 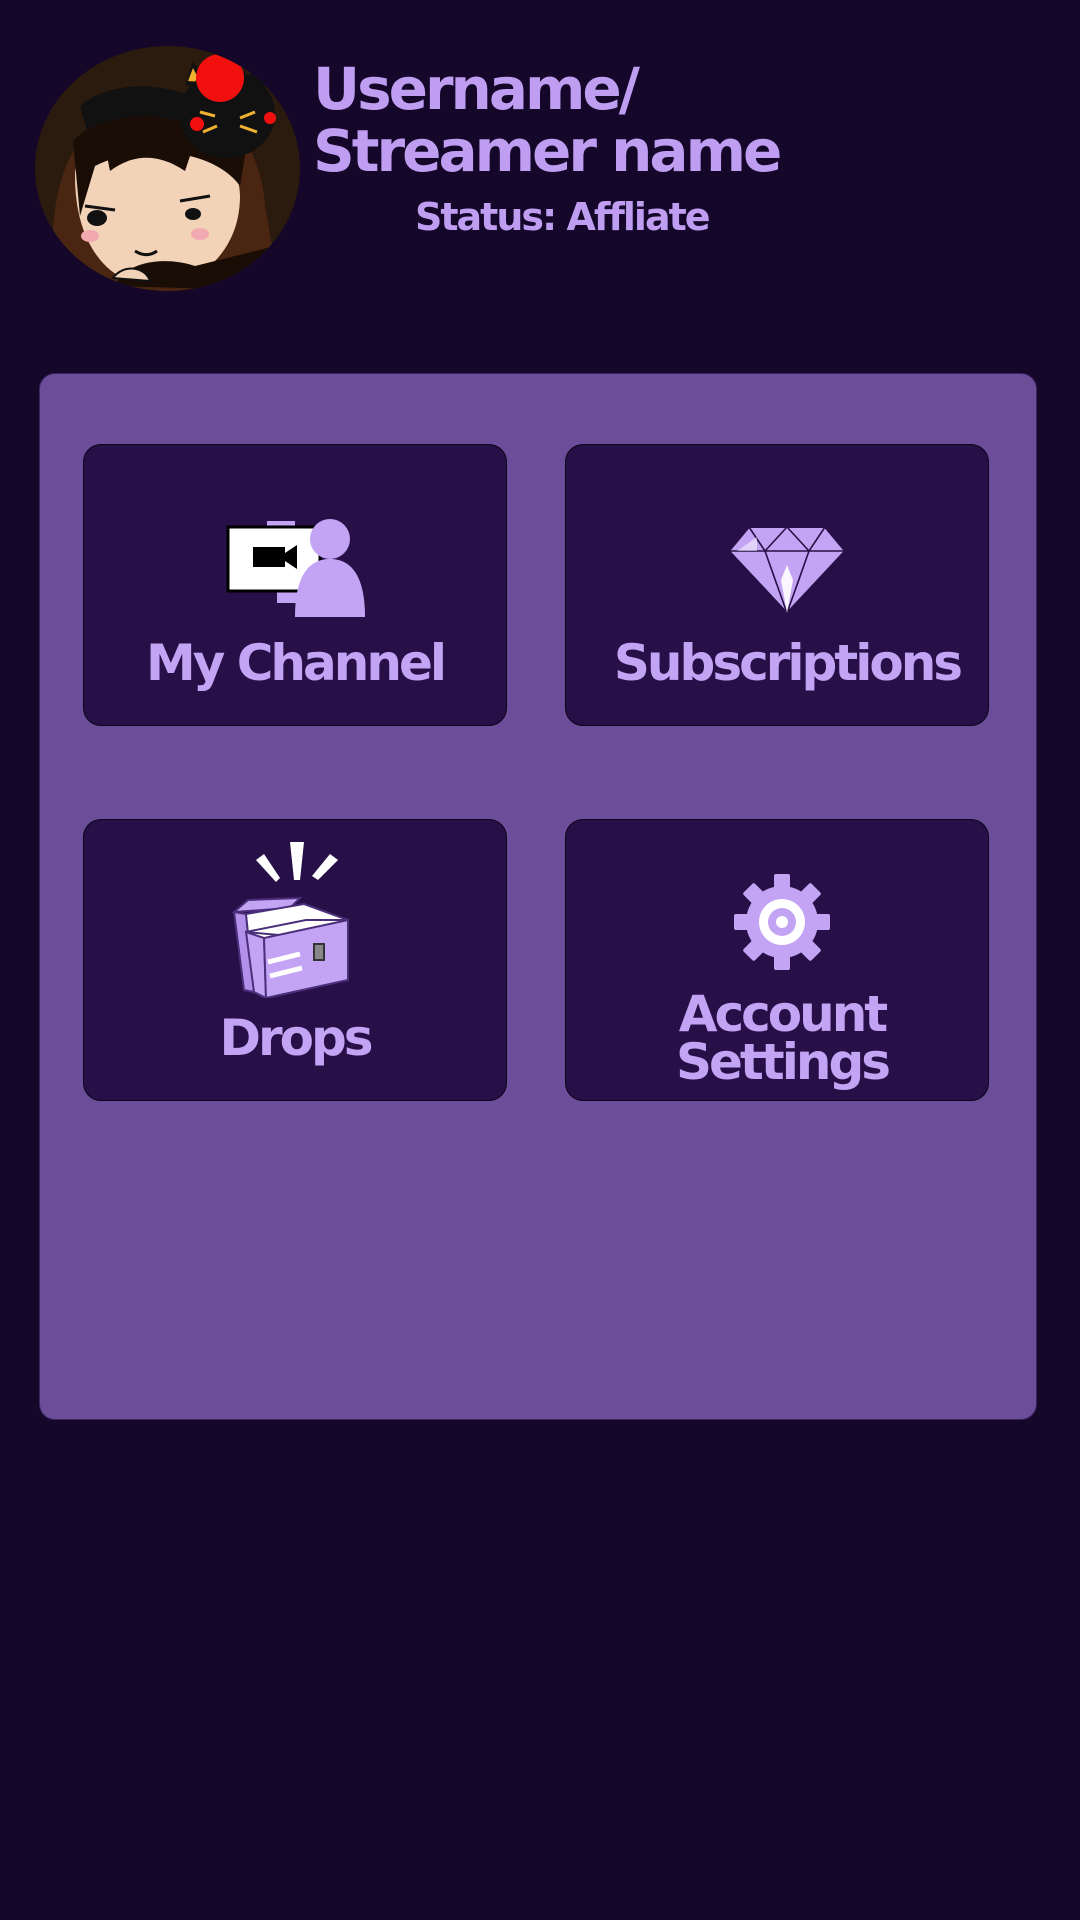 I want to click on my-channel-button: My Channel, so click(x=295, y=585).